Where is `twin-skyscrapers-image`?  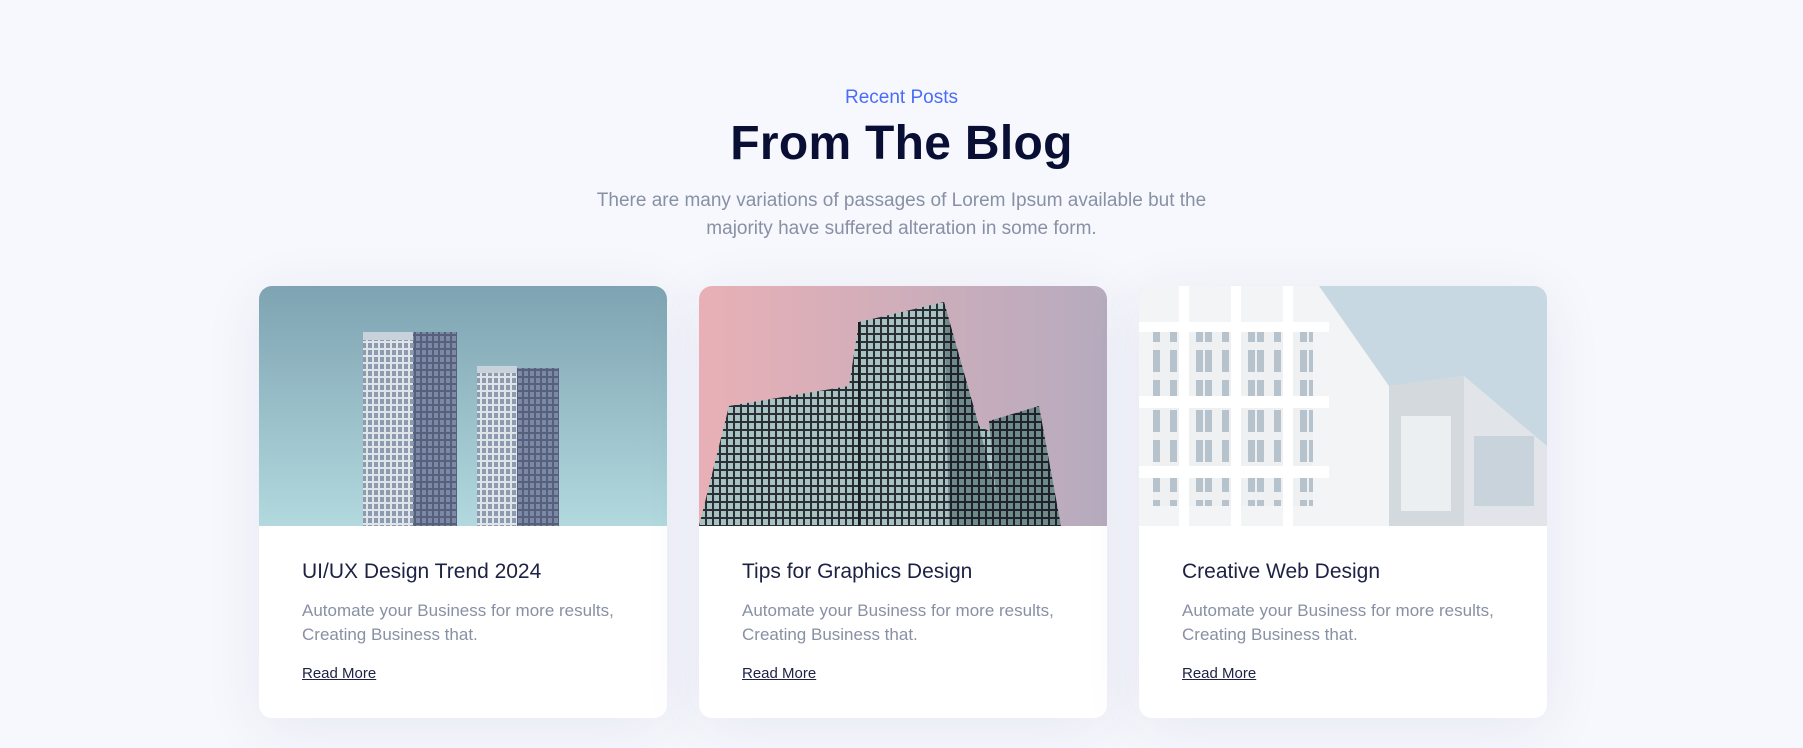 twin-skyscrapers-image is located at coordinates (463, 406).